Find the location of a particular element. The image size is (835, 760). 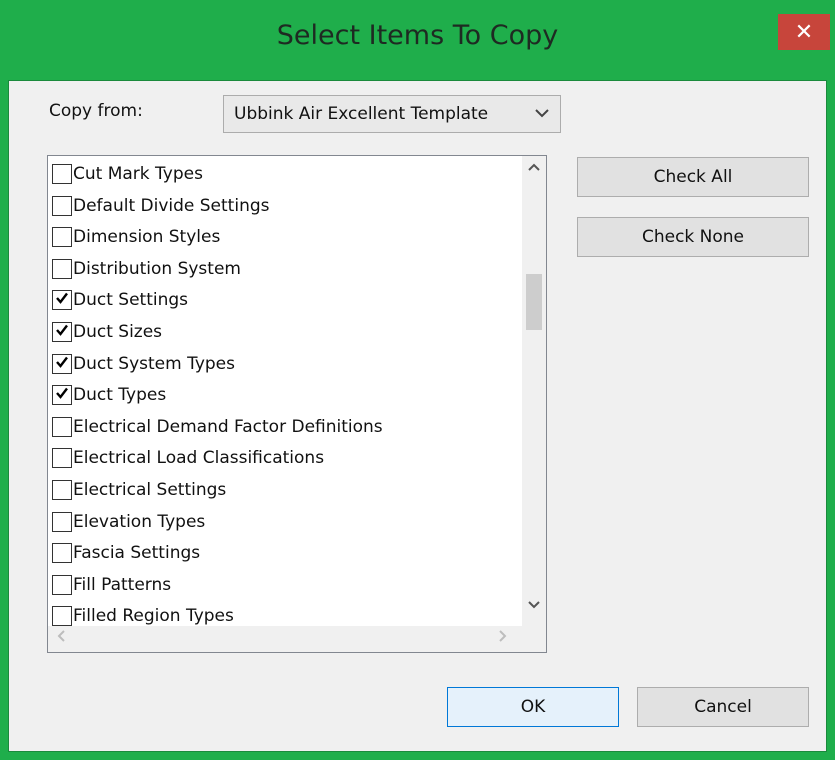

checklist-item: Filled Region Types is located at coordinates (143, 613).